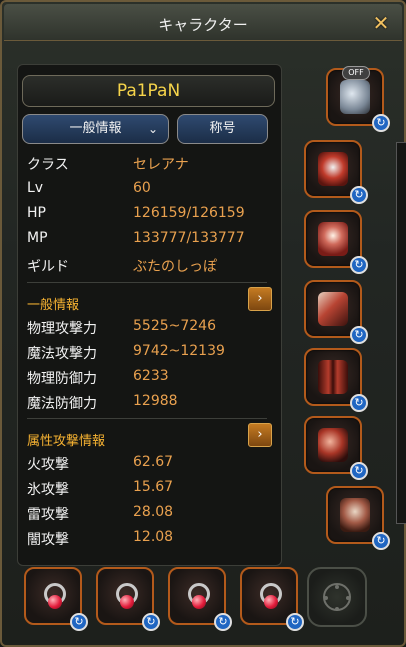  Describe the element at coordinates (62, 329) in the screenshot. I see `stat-label: 物理攻撃力` at that location.